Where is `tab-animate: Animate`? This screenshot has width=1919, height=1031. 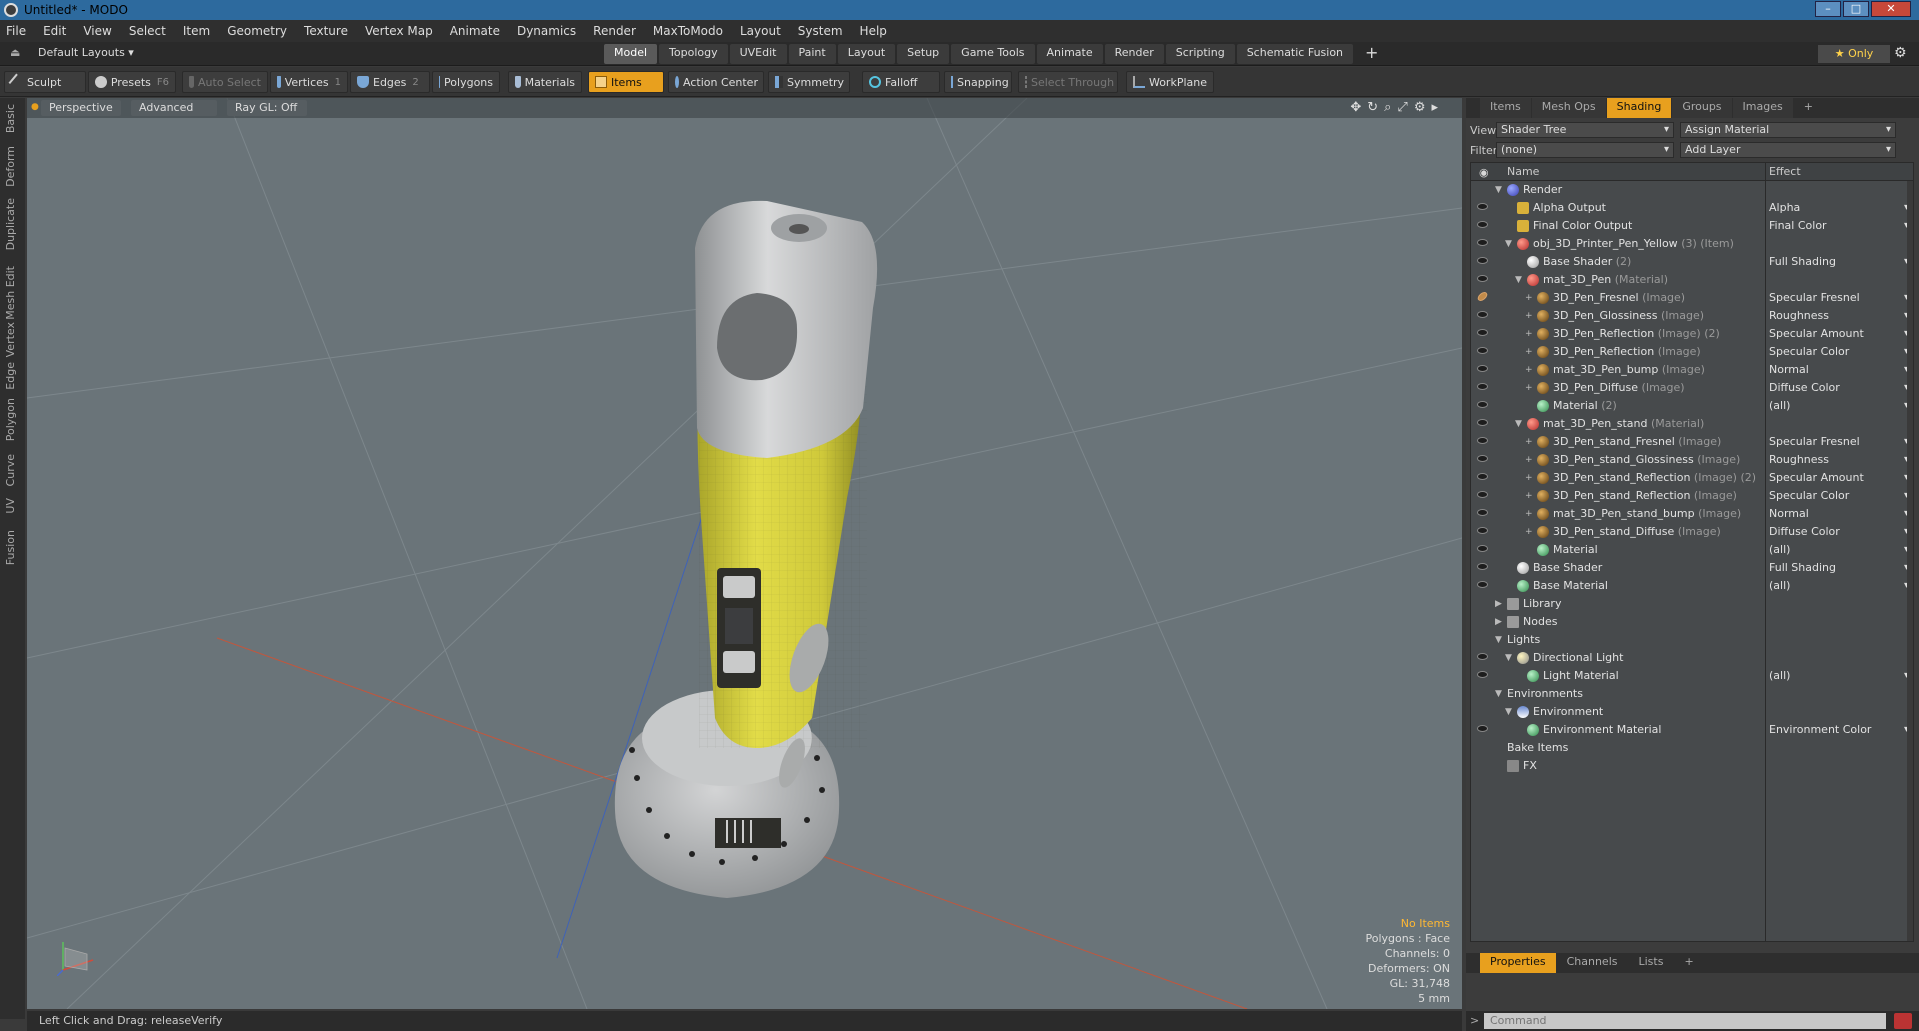
tab-animate: Animate is located at coordinates (1069, 54).